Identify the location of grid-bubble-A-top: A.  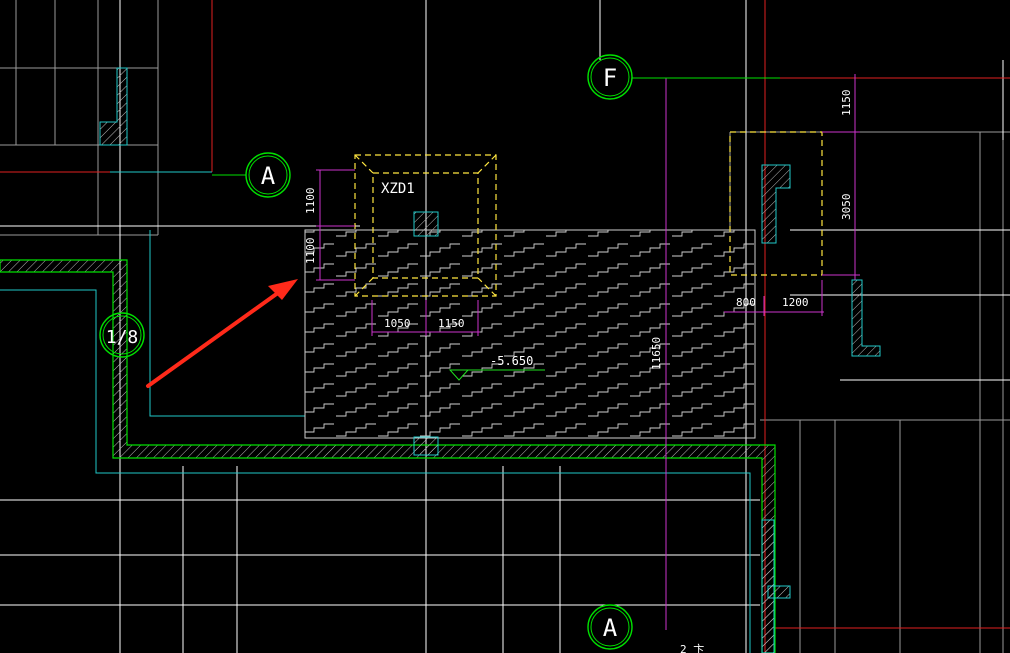
(268, 175).